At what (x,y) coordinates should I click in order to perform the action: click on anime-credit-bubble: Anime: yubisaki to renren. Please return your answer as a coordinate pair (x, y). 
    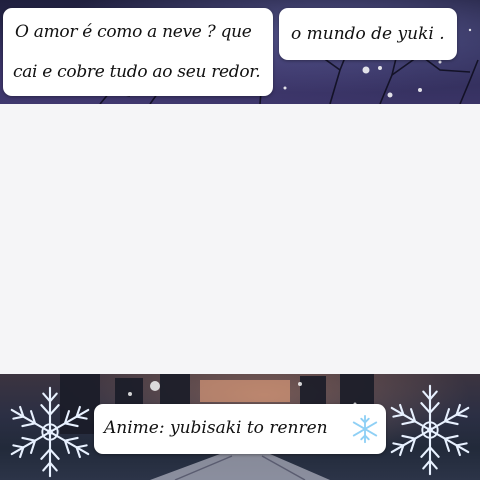
    Looking at the image, I should click on (240, 429).